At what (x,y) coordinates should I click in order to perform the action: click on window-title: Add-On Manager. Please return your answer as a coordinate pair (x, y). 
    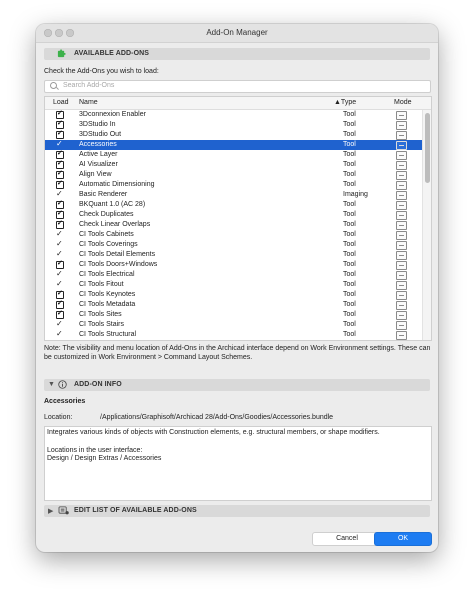
    Looking at the image, I should click on (237, 32).